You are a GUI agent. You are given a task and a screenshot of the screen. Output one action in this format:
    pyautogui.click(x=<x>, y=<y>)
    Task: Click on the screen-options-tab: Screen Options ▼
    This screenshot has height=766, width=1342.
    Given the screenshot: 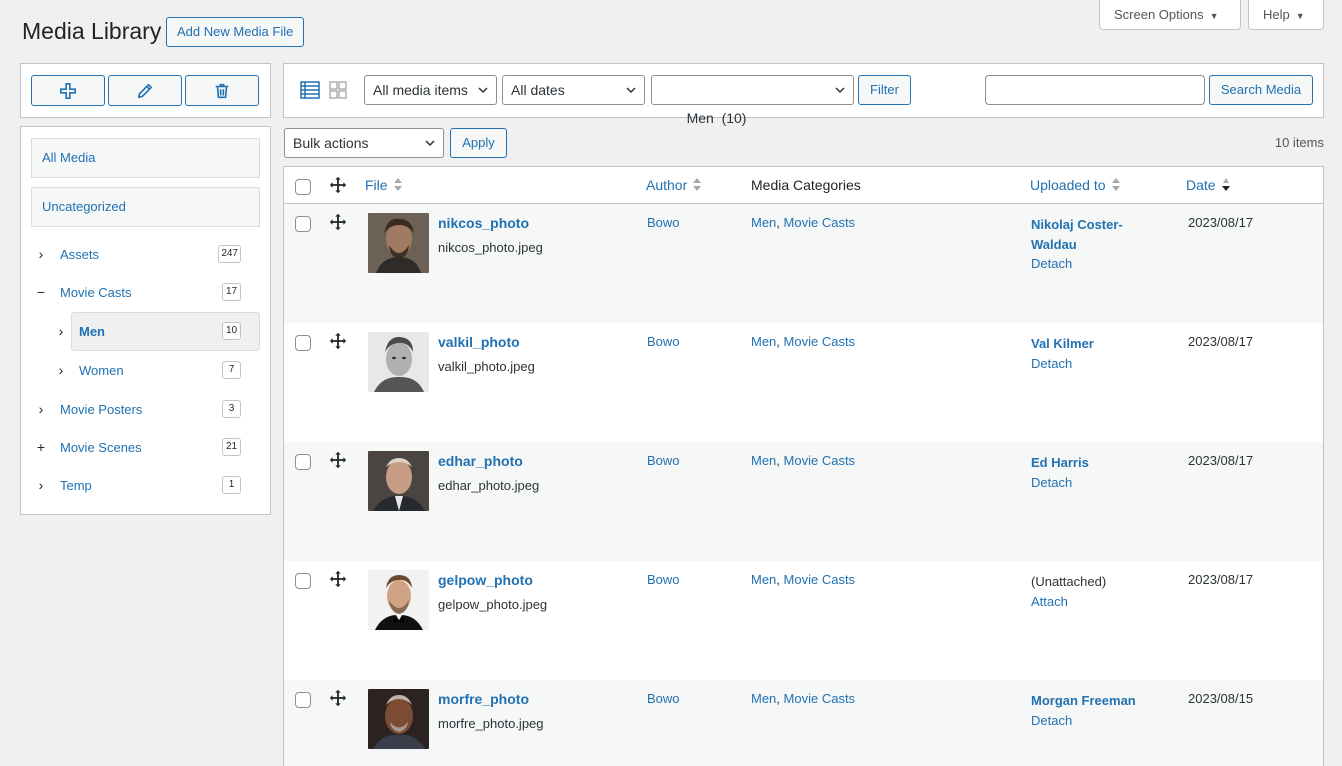 What is the action you would take?
    pyautogui.click(x=1170, y=15)
    